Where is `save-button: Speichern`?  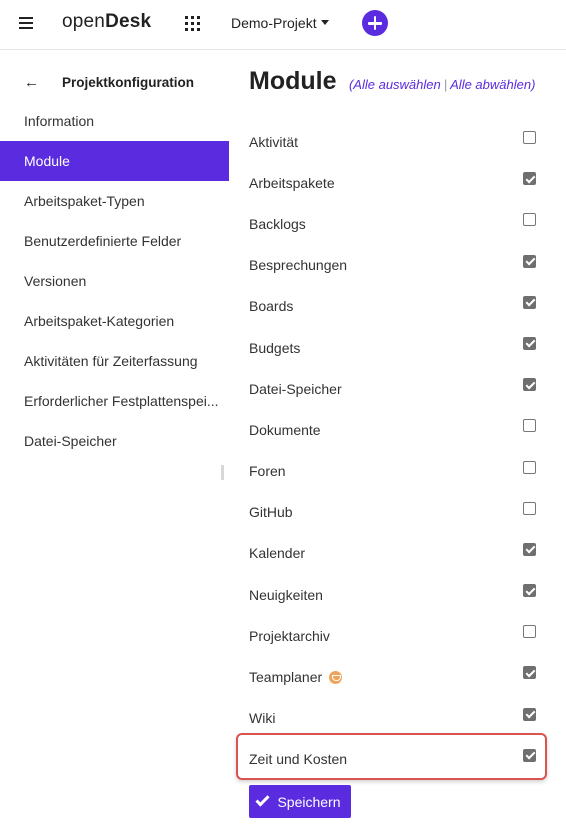 save-button: Speichern is located at coordinates (300, 801).